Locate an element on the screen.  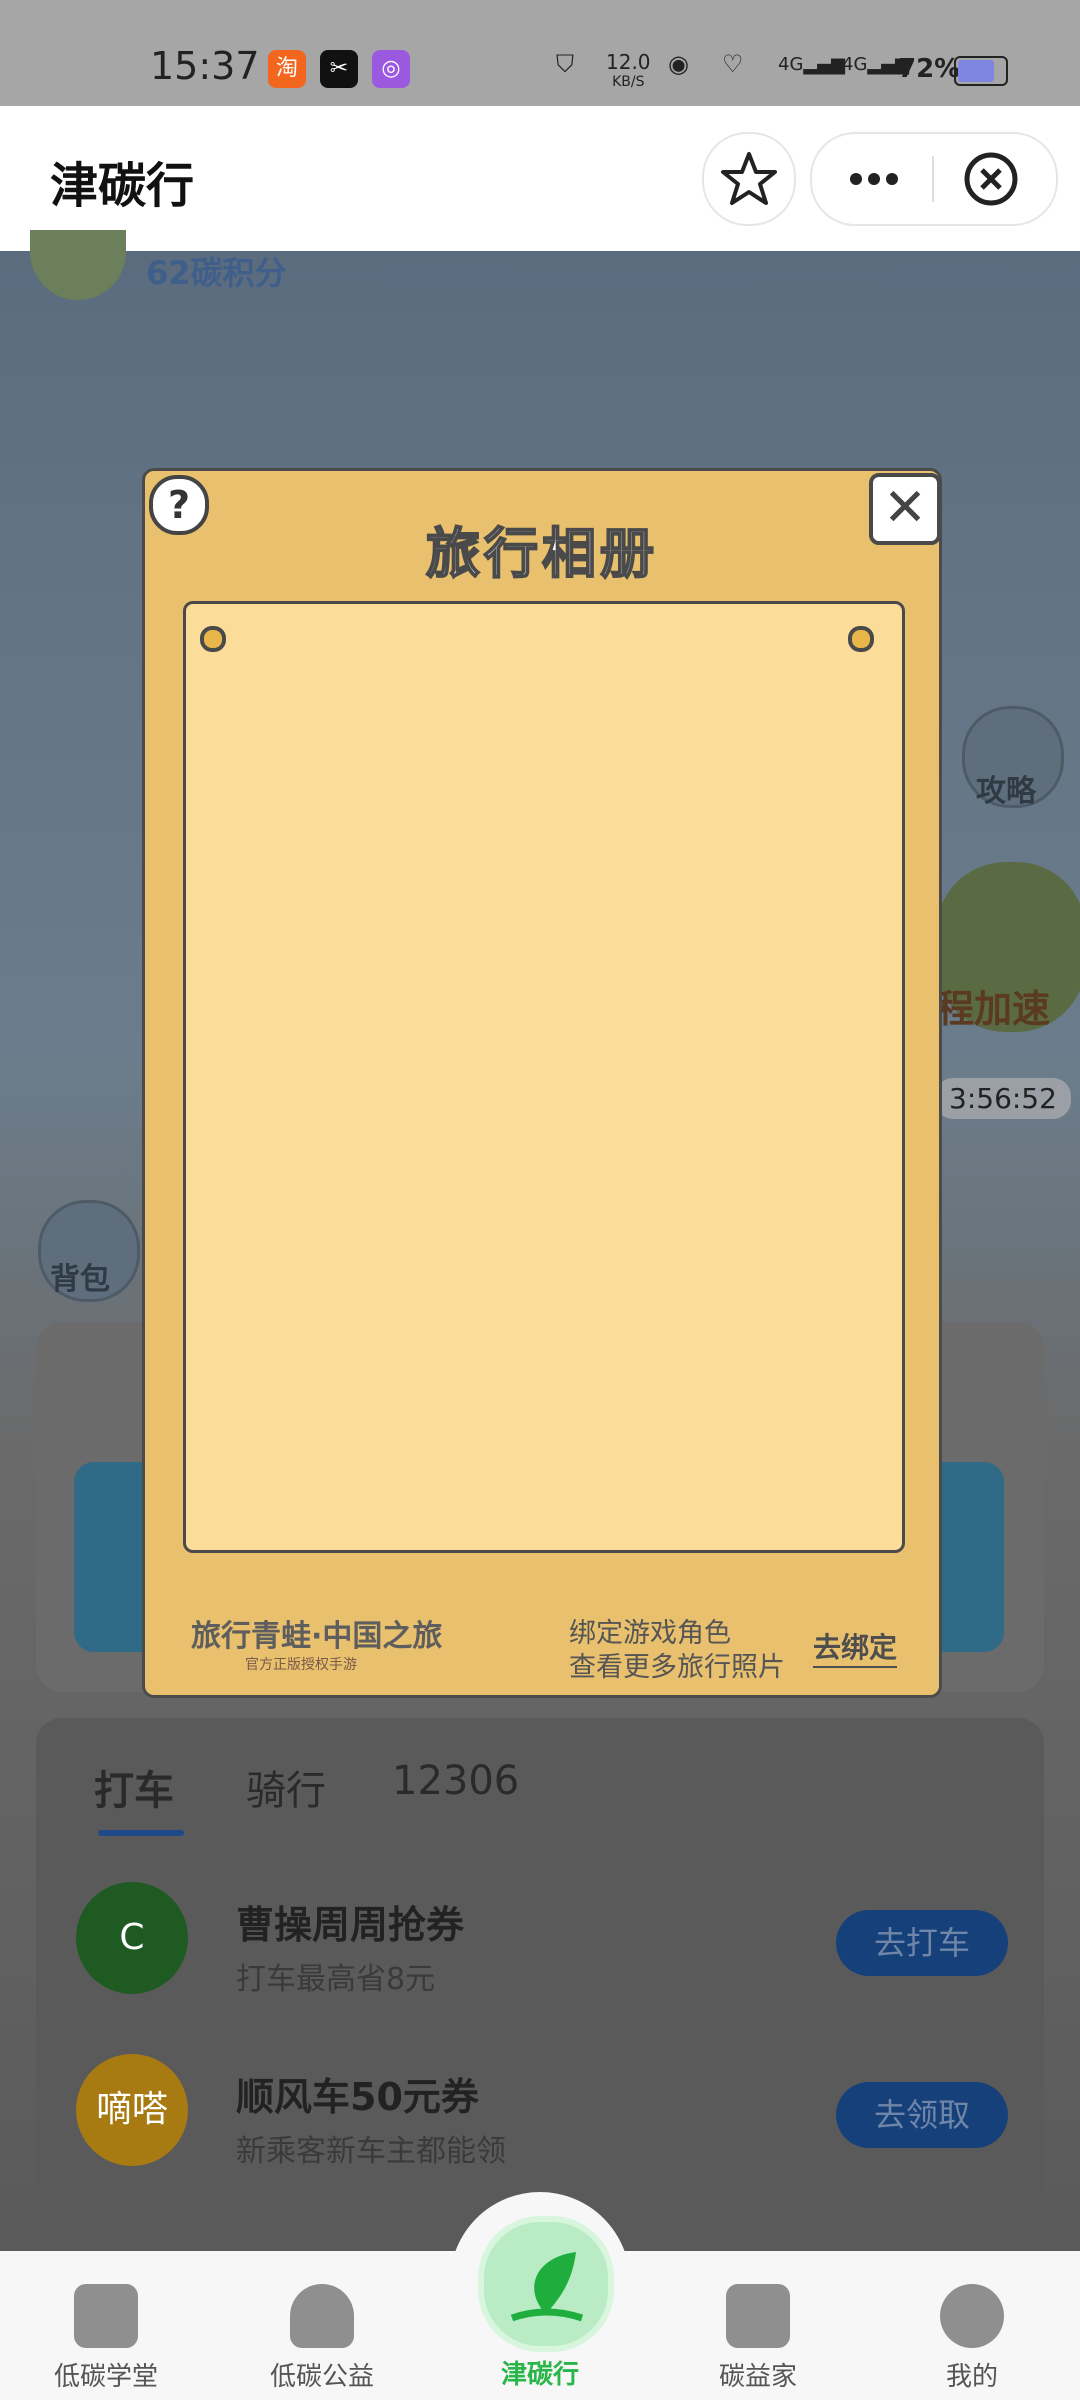
caocao-logo: C is located at coordinates (132, 1938).